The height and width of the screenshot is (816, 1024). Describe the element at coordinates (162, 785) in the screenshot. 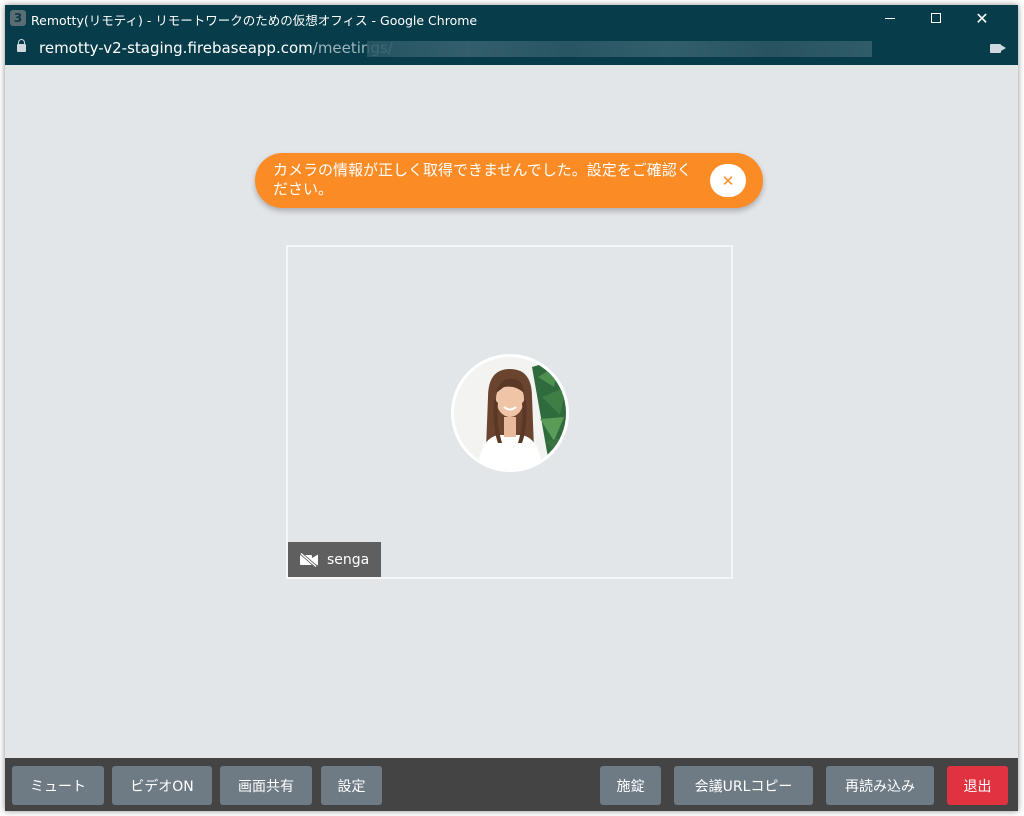

I see `video-on-button: ビデオON` at that location.